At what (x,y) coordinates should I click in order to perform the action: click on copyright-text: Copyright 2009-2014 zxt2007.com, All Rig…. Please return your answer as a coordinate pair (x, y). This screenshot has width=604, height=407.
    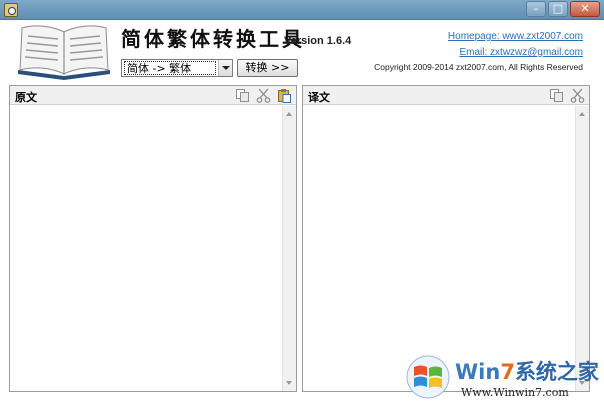
    Looking at the image, I should click on (478, 67).